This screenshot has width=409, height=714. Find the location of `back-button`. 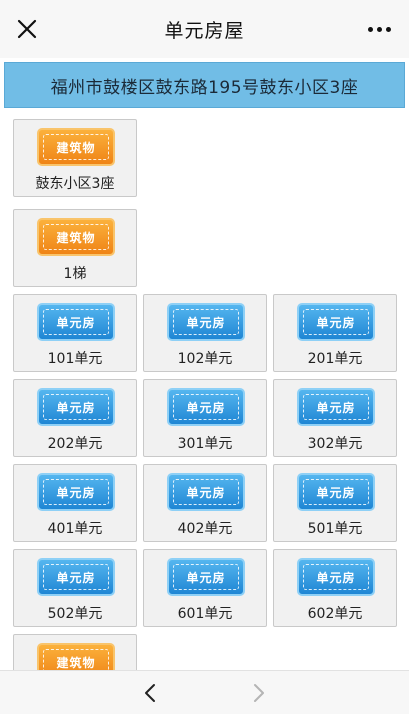

back-button is located at coordinates (150, 693).